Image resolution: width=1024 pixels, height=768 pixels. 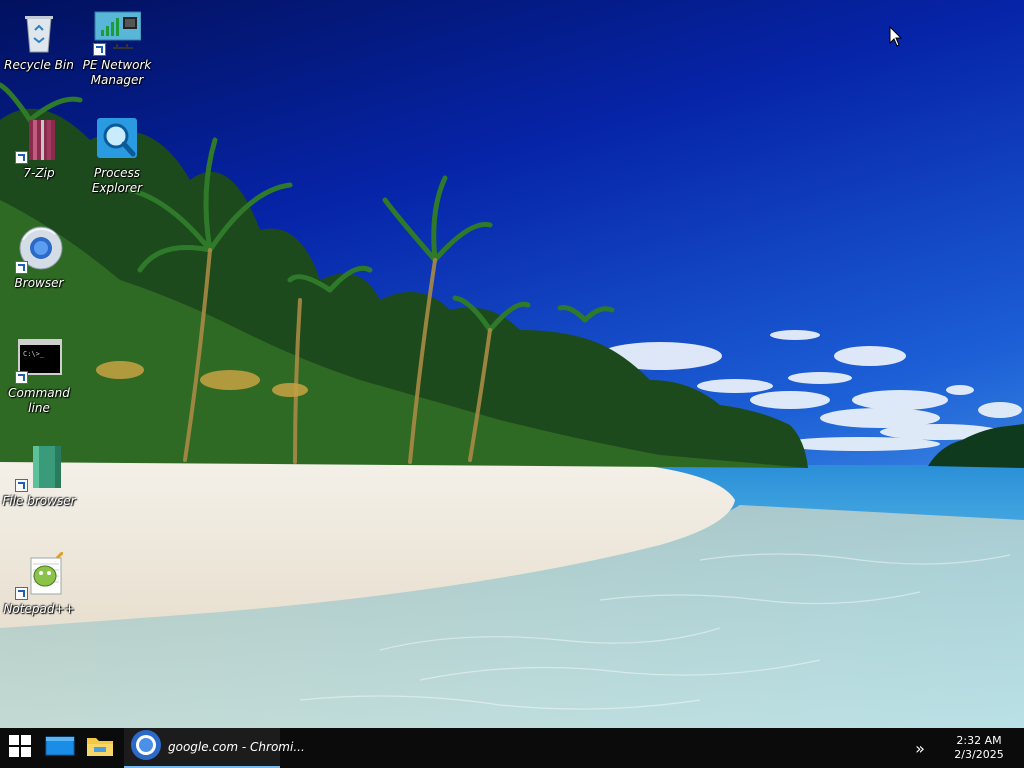 What do you see at coordinates (117, 140) in the screenshot?
I see `process-explorer-icon` at bounding box center [117, 140].